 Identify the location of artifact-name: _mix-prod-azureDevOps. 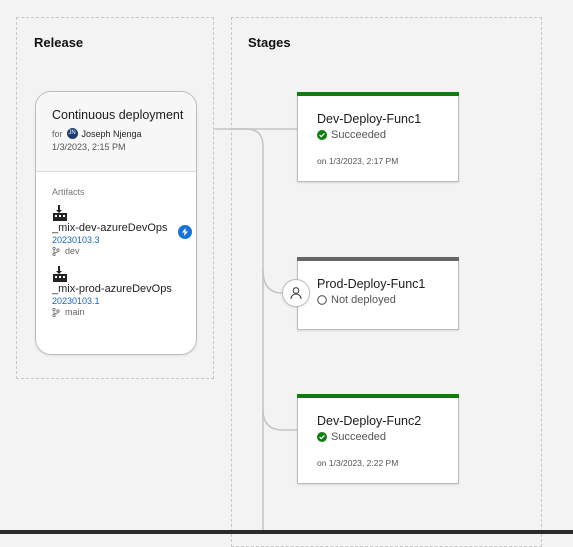
(118, 289).